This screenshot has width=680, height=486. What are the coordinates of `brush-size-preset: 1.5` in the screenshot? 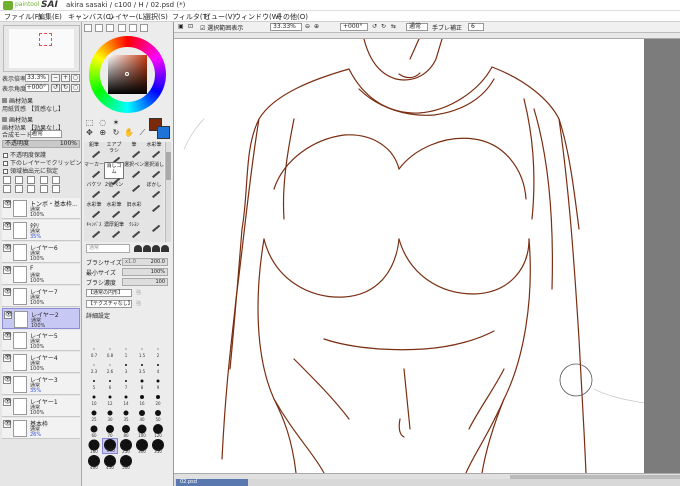 It's located at (142, 350).